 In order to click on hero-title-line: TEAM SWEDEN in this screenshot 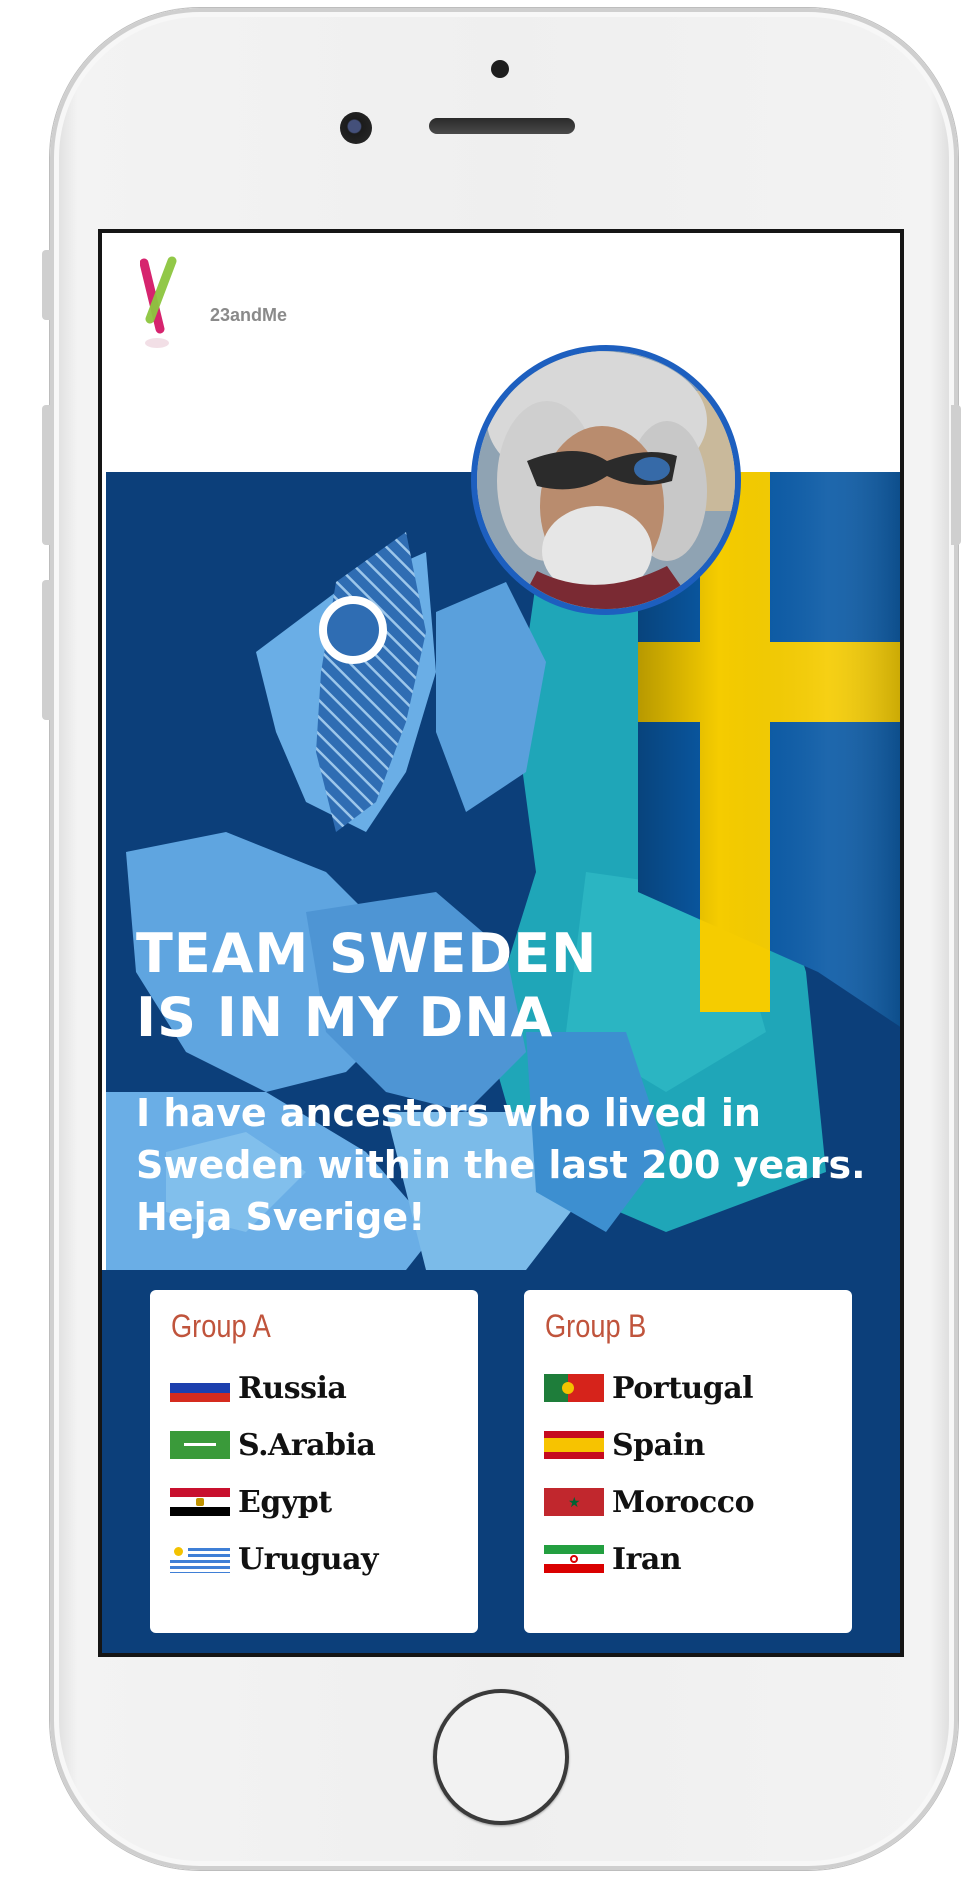, I will do `click(367, 953)`.